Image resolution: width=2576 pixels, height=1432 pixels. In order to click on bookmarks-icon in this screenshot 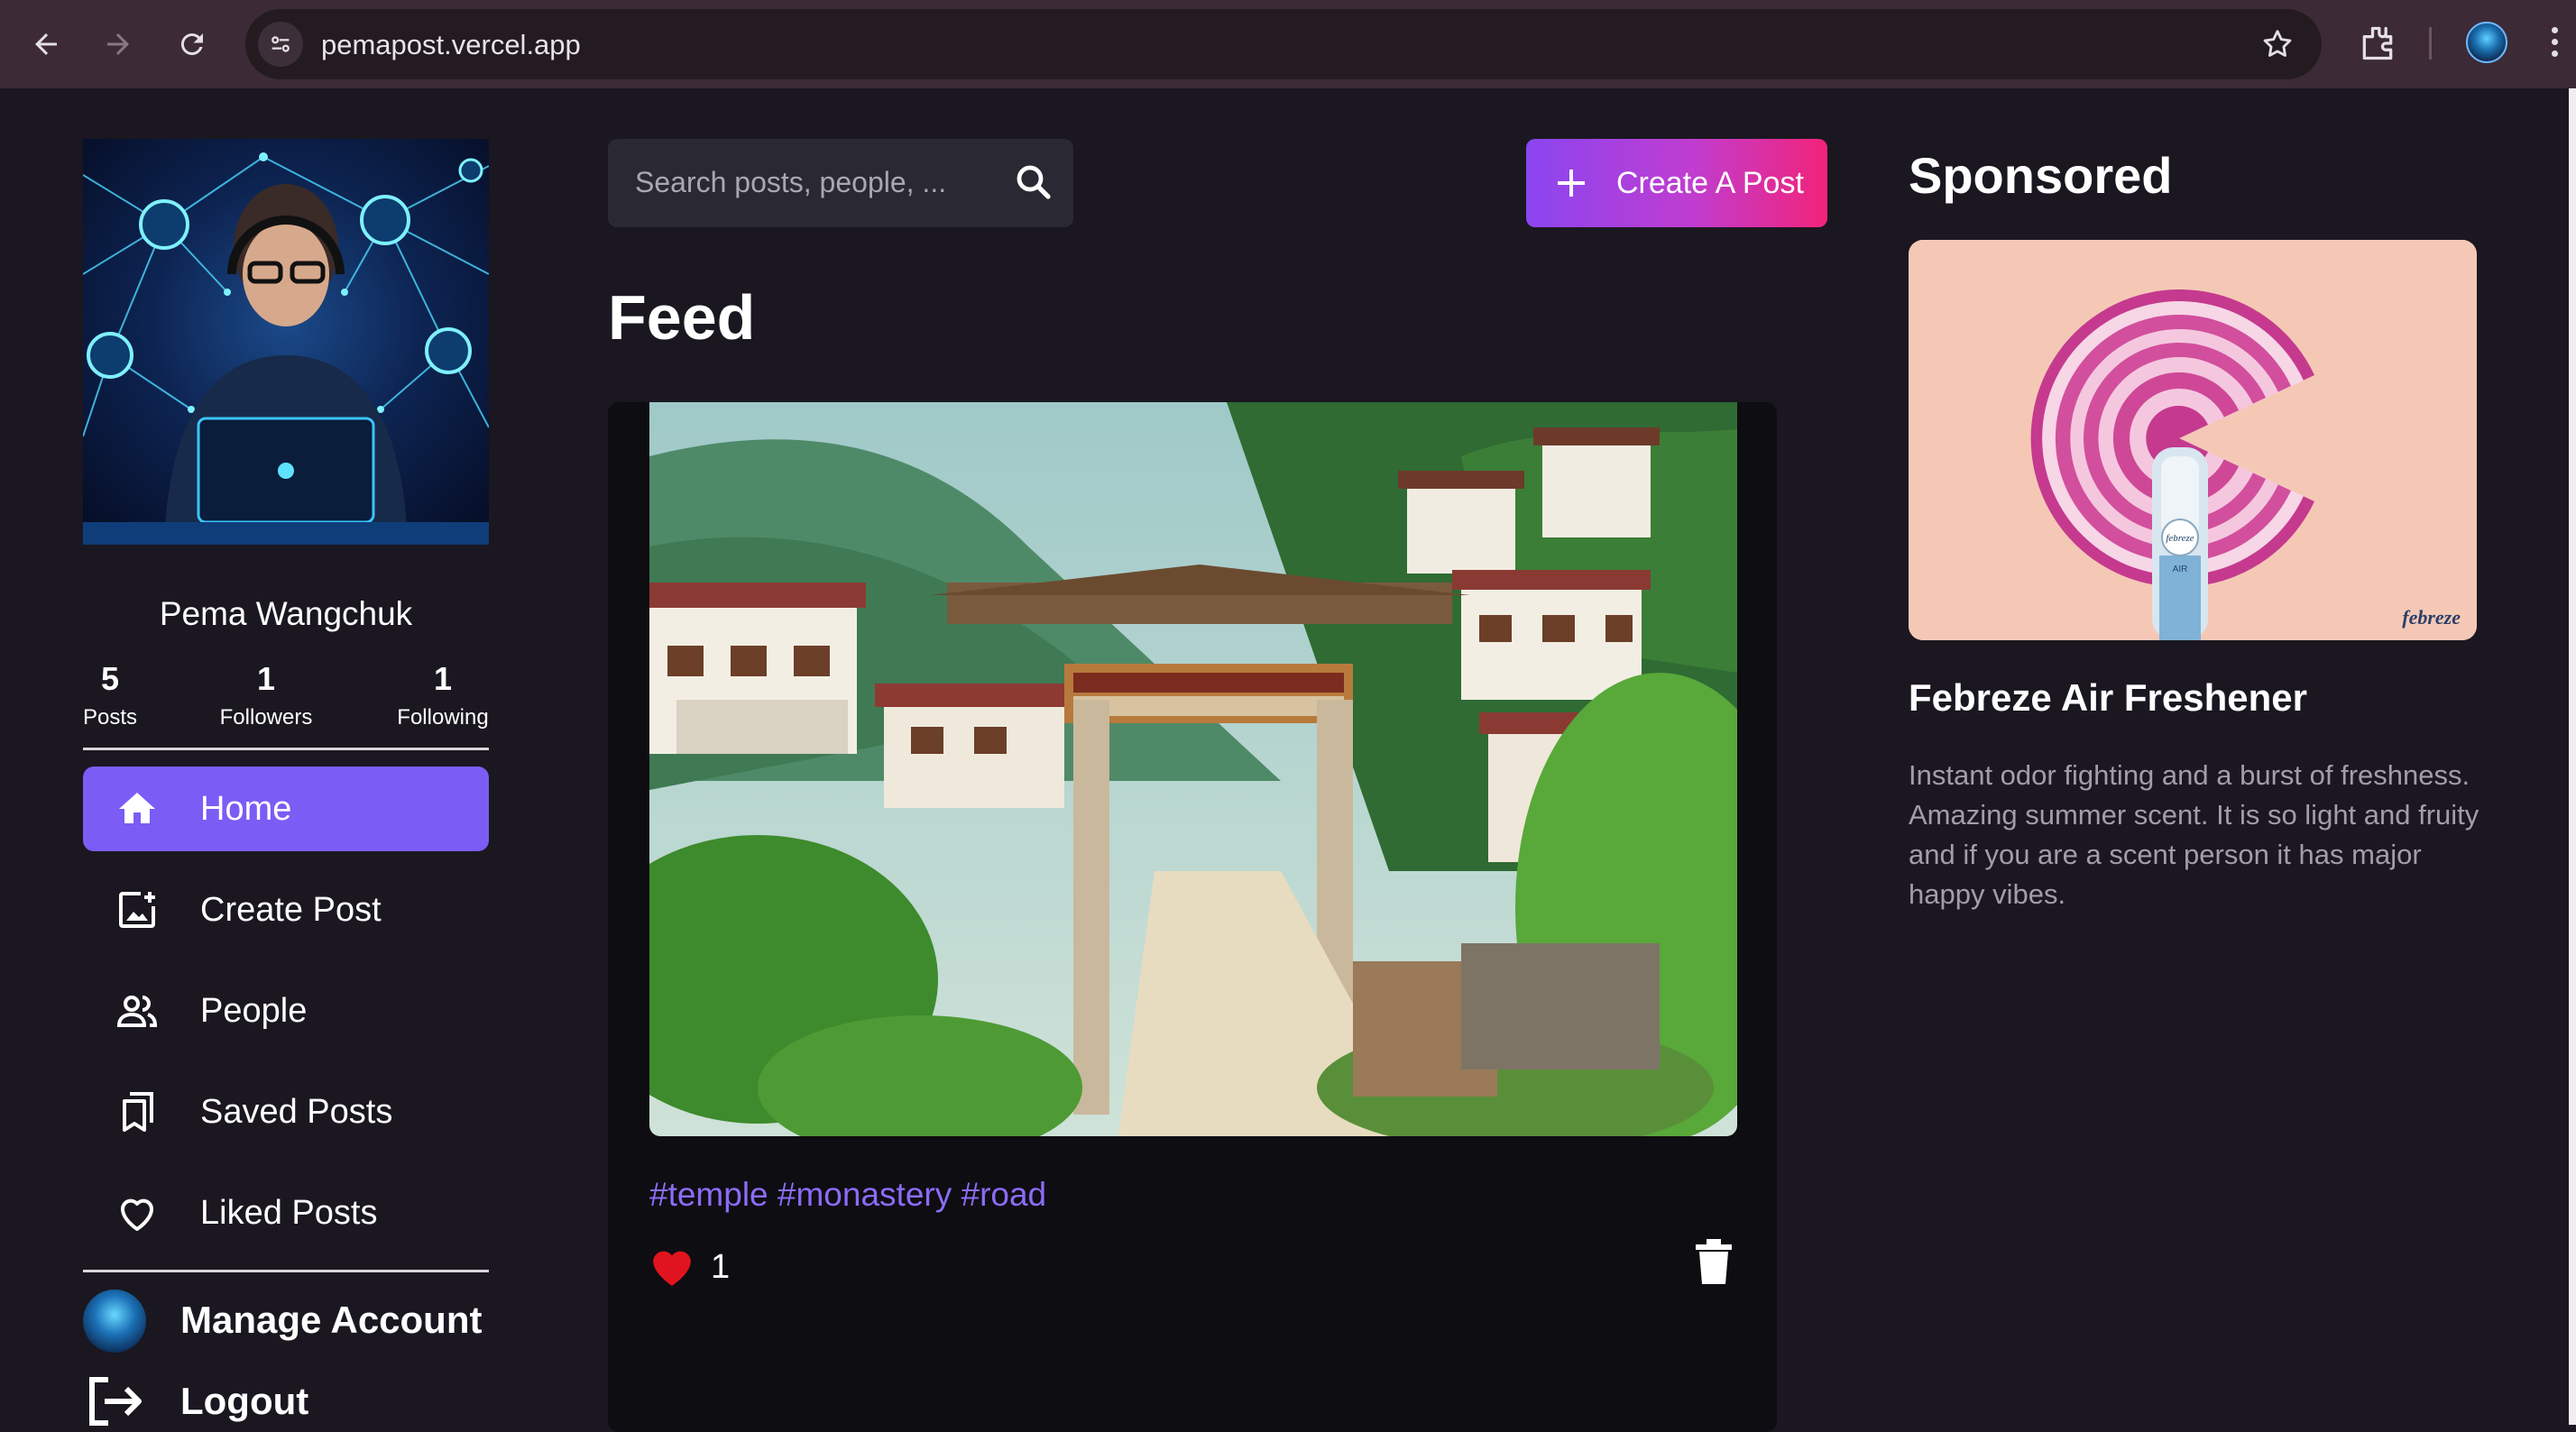, I will do `click(137, 1112)`.